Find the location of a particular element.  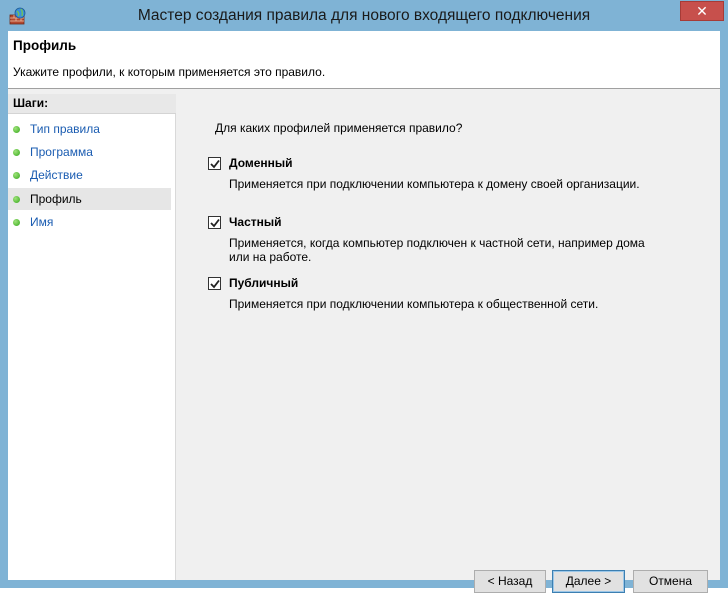

step-label: Имя is located at coordinates (42, 222).